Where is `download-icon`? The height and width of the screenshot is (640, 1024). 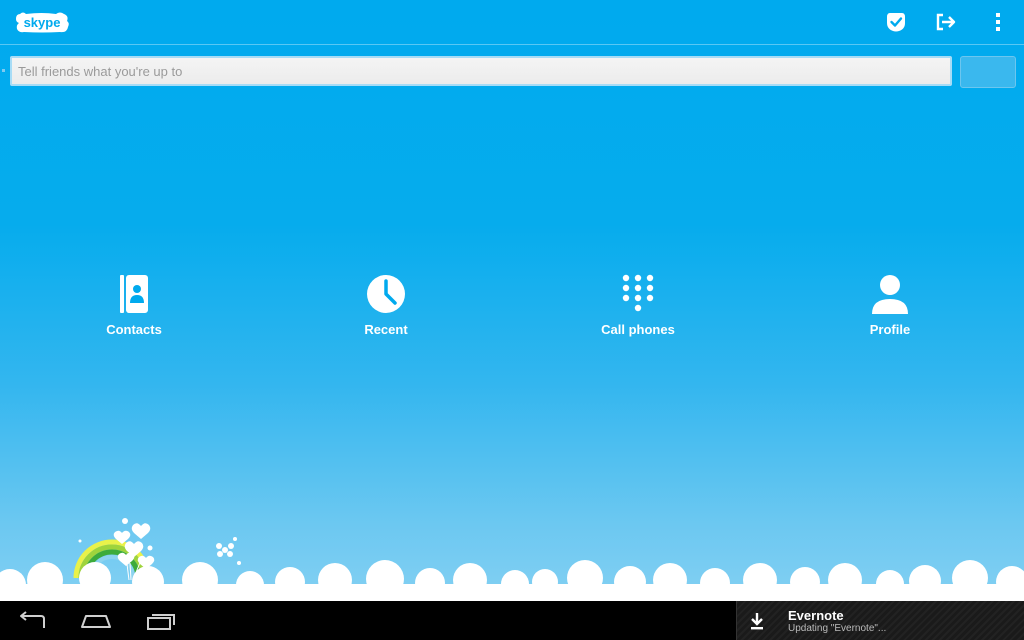 download-icon is located at coordinates (757, 621).